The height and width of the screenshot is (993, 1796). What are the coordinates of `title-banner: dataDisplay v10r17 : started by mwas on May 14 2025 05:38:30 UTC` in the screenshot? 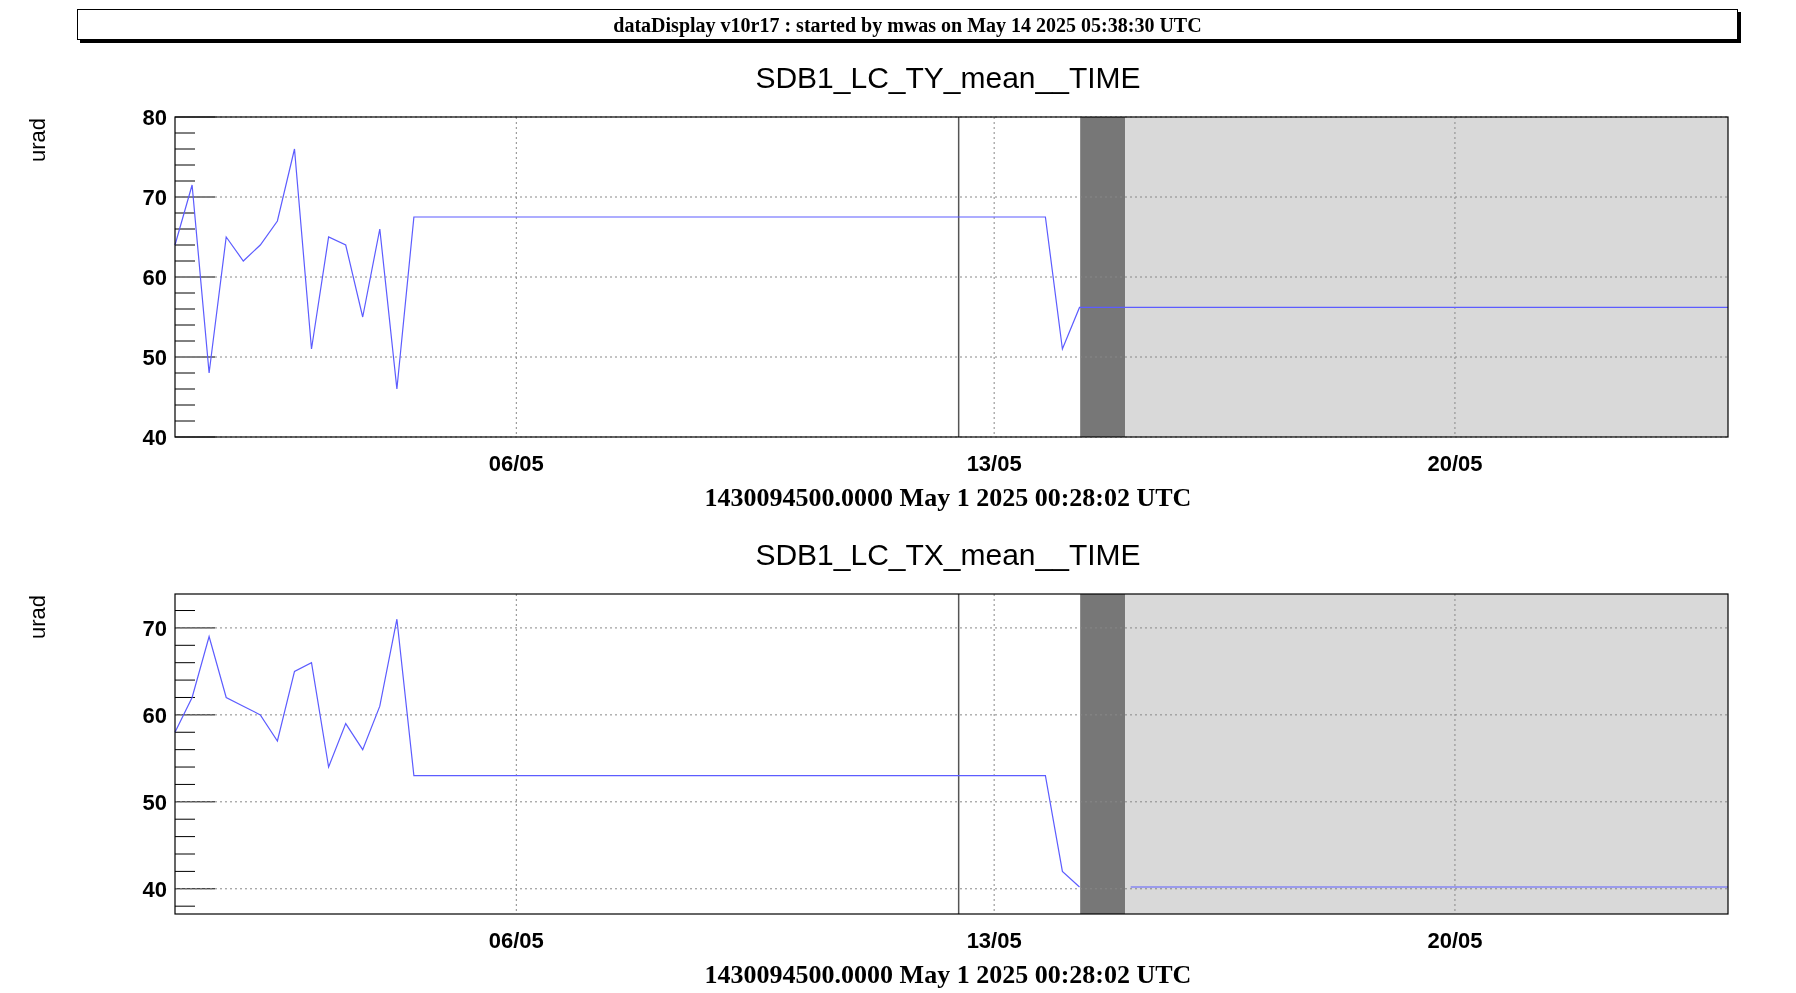 It's located at (907, 24).